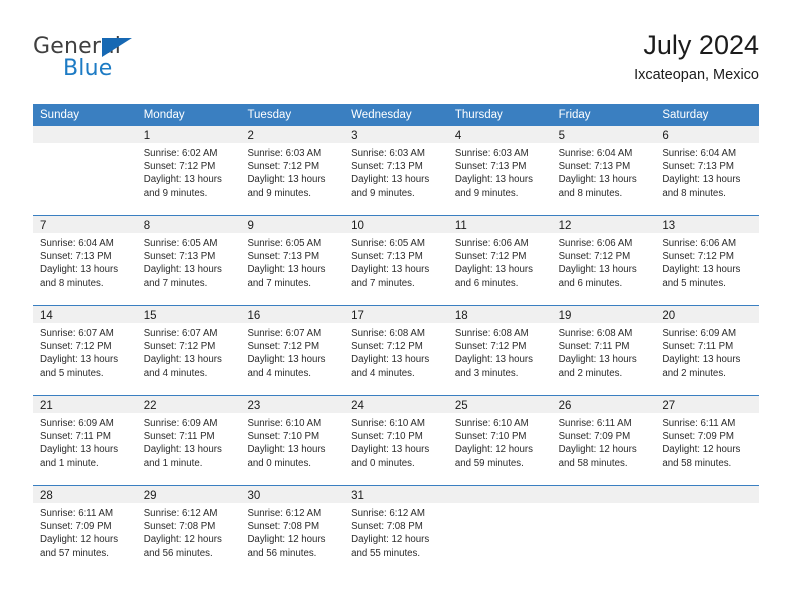 The width and height of the screenshot is (792, 612). I want to click on day-detail-line: Sunrise: 6:12 AM, so click(180, 513).